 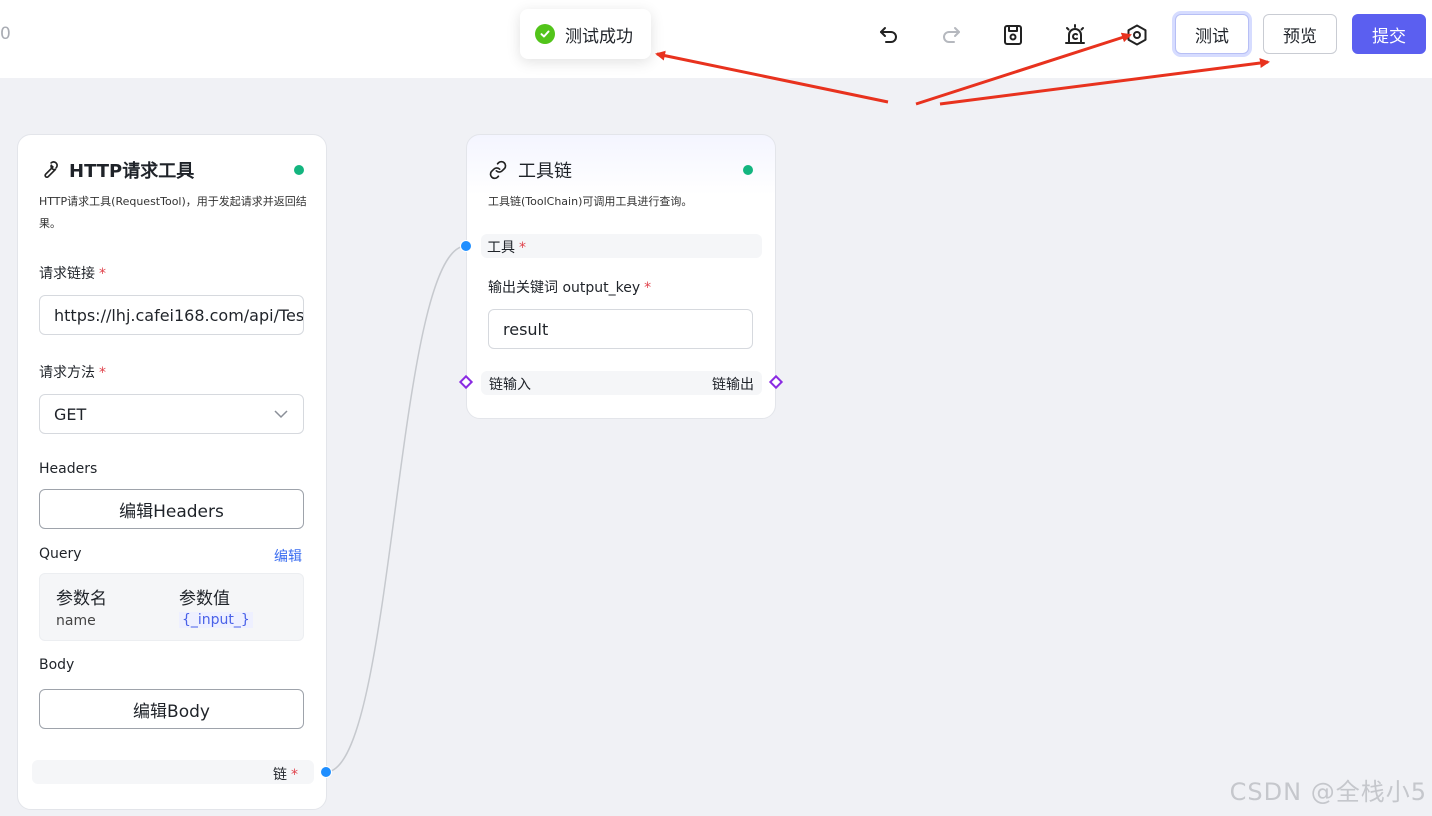 I want to click on chain-out-label: 链输出, so click(x=733, y=385).